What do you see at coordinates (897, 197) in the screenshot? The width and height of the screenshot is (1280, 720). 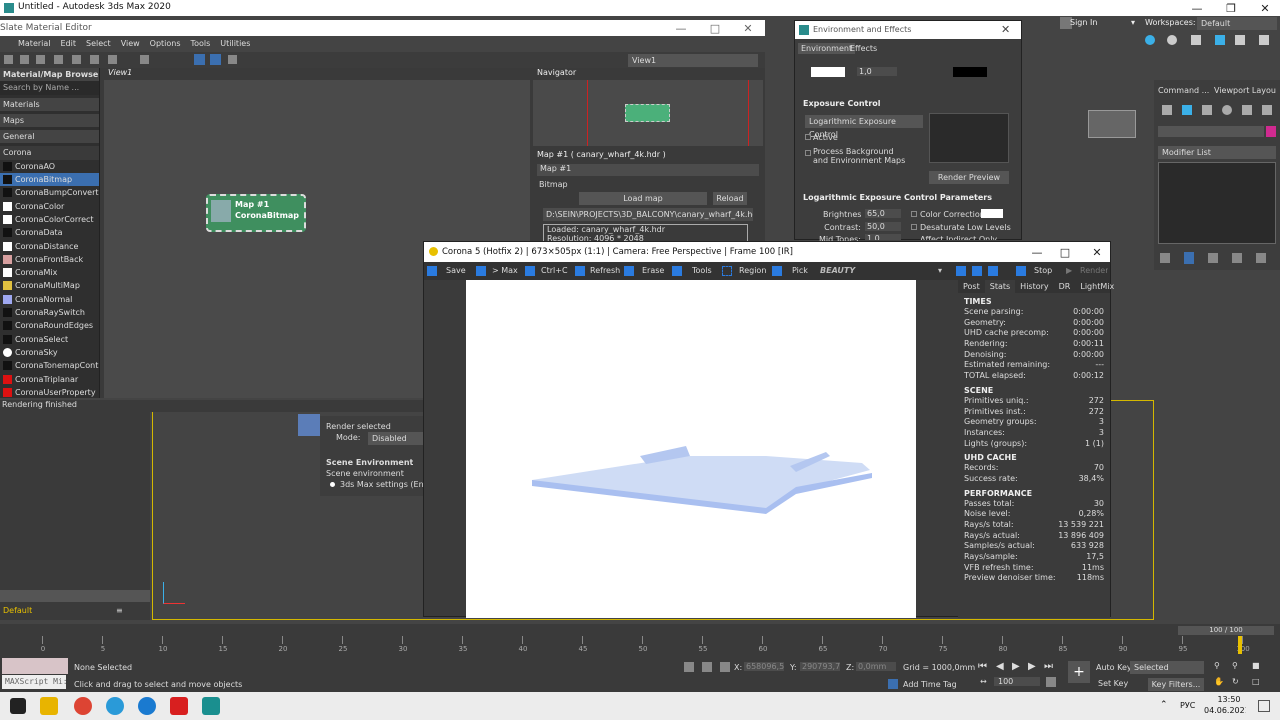 I see `log-params-title: Logarithmic Exposure Control Parameters` at bounding box center [897, 197].